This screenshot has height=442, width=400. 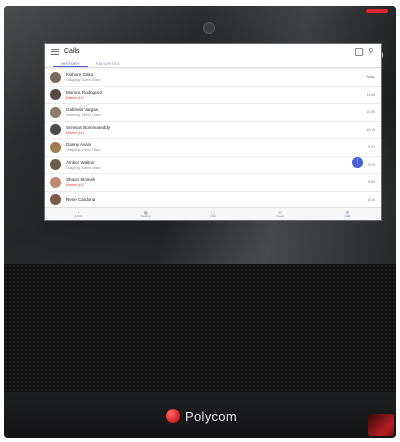 I want to click on camera-lens, so click(x=209, y=28).